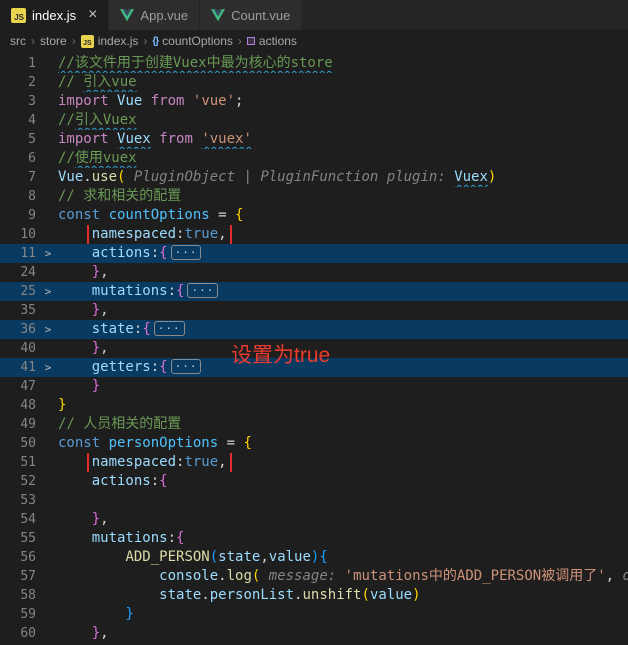  Describe the element at coordinates (155, 15) in the screenshot. I see `tab-App.vue: App.vue` at that location.